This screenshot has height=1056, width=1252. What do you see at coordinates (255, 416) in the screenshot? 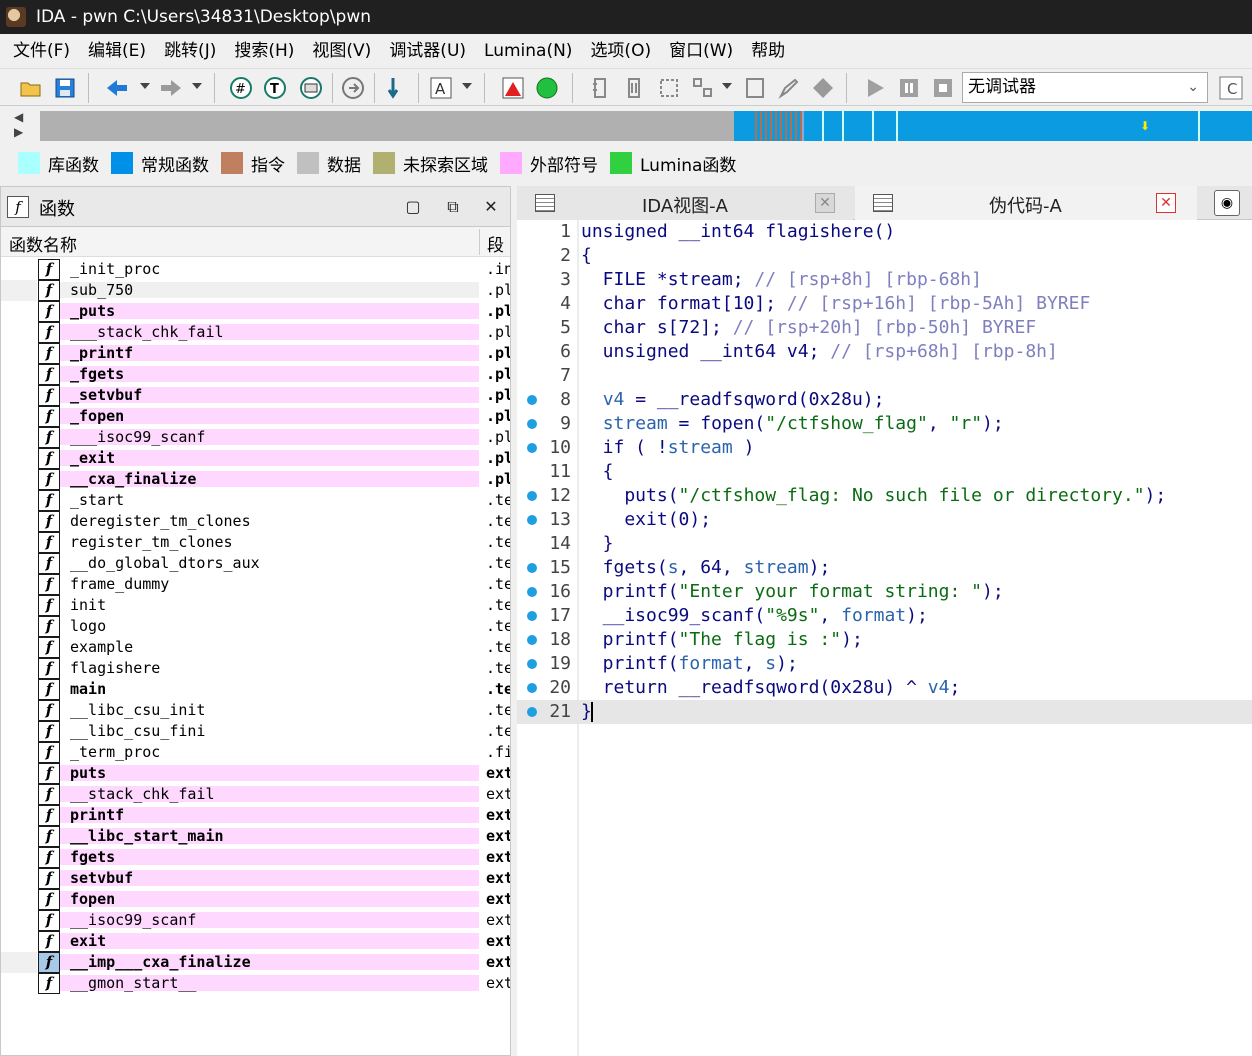
I see `function-row: f _fopen .pl` at bounding box center [255, 416].